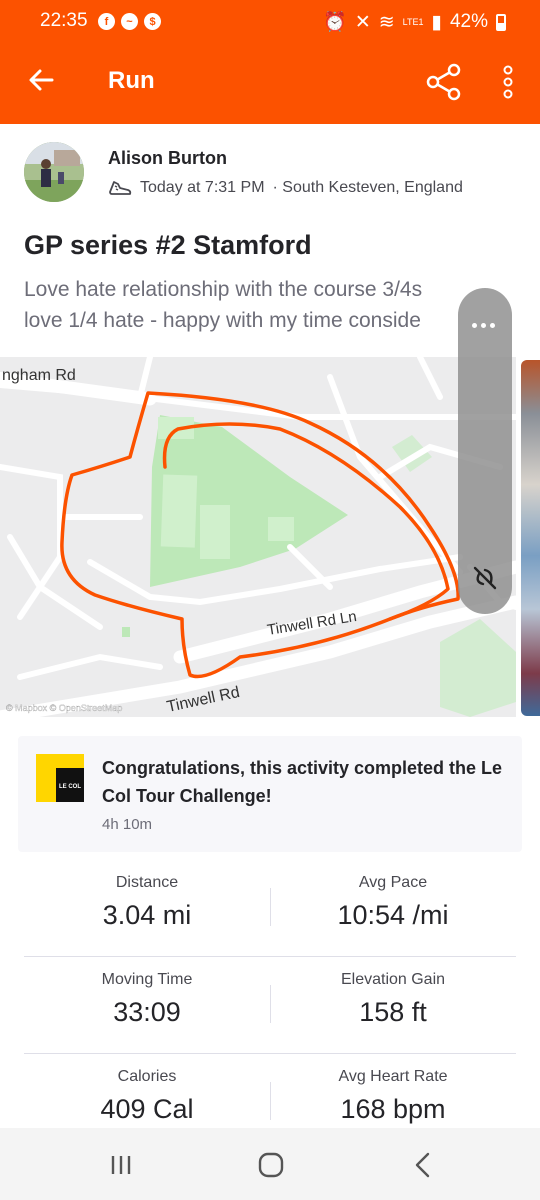  What do you see at coordinates (168, 245) in the screenshot?
I see `activity-title: GP series #2 Stamford` at bounding box center [168, 245].